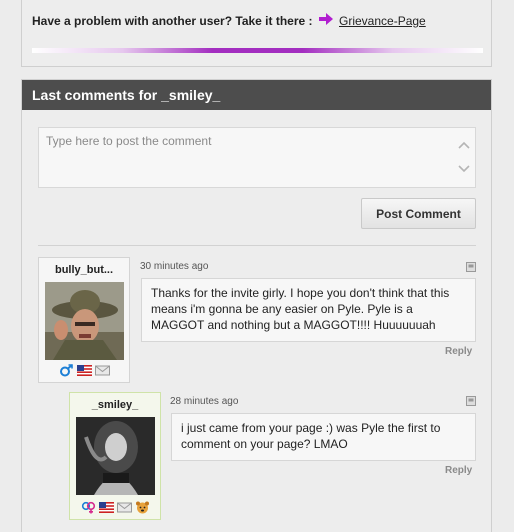 The height and width of the screenshot is (532, 514). I want to click on comments-panel-header: Last comments for _smiley_, so click(256, 95).